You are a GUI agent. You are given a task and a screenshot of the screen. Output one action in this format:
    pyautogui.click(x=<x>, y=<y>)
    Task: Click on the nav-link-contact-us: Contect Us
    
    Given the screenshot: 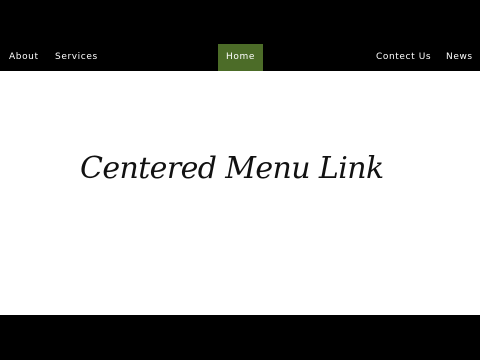 What is the action you would take?
    pyautogui.click(x=403, y=57)
    